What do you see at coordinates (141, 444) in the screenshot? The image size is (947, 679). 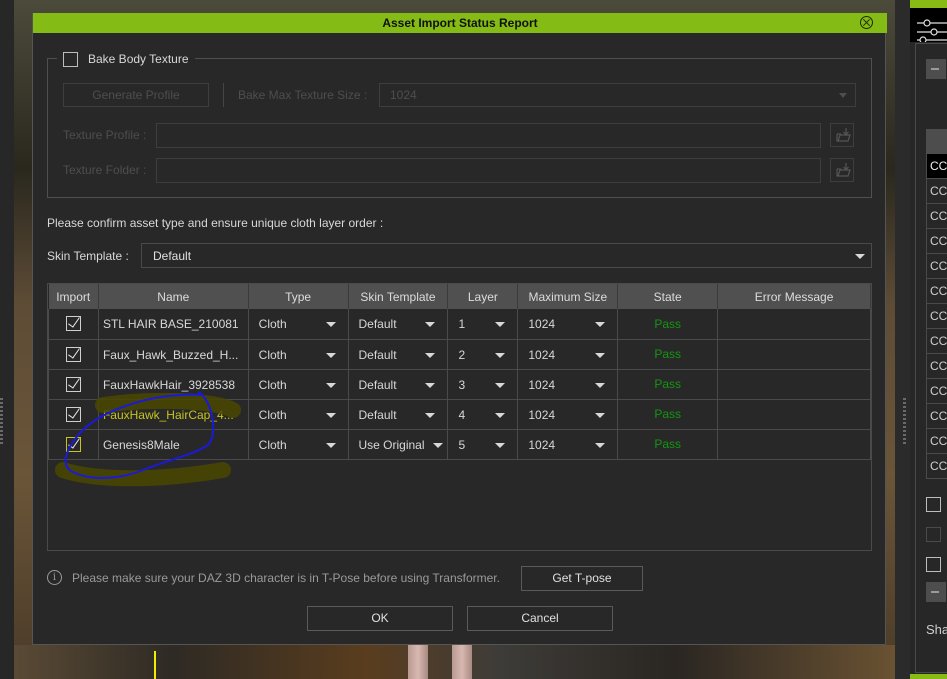 I see `asset-name: Genesis8Male` at bounding box center [141, 444].